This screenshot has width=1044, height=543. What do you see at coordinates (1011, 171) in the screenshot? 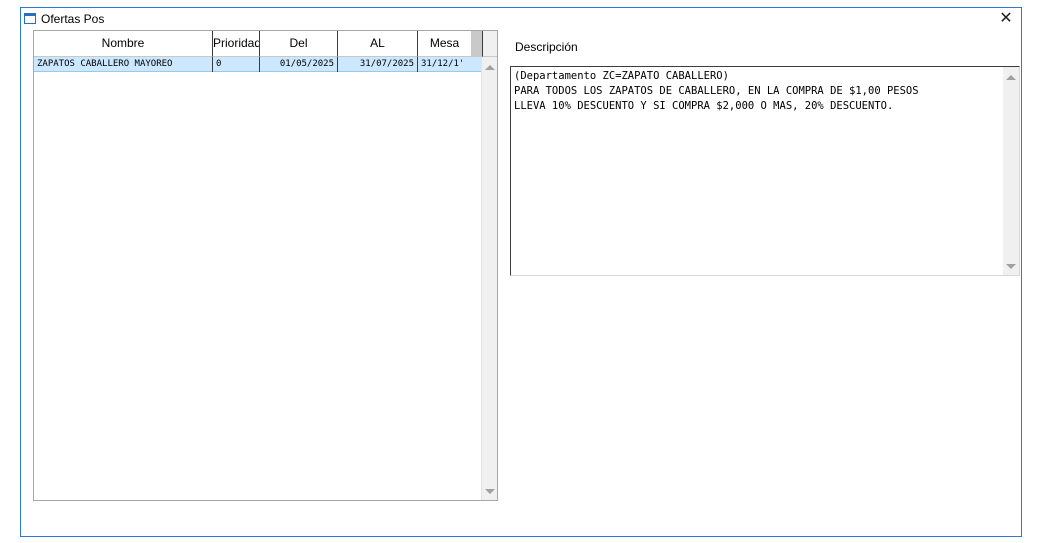
I see `description-vertical-scrollbar` at bounding box center [1011, 171].